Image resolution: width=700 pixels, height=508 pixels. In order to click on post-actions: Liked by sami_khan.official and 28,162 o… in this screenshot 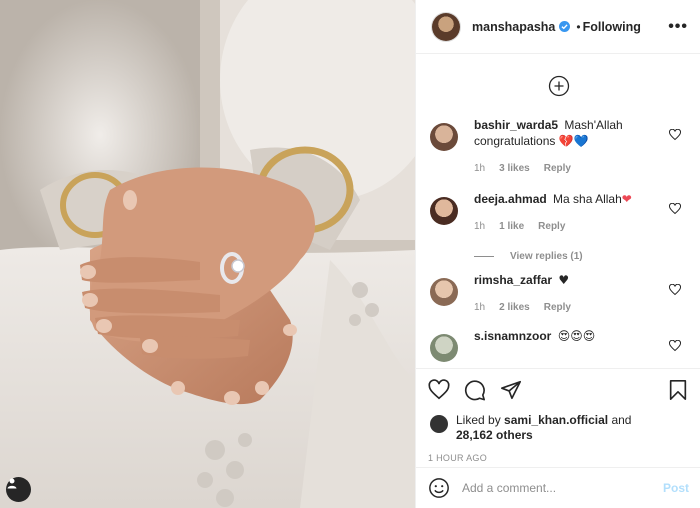, I will do `click(558, 415)`.